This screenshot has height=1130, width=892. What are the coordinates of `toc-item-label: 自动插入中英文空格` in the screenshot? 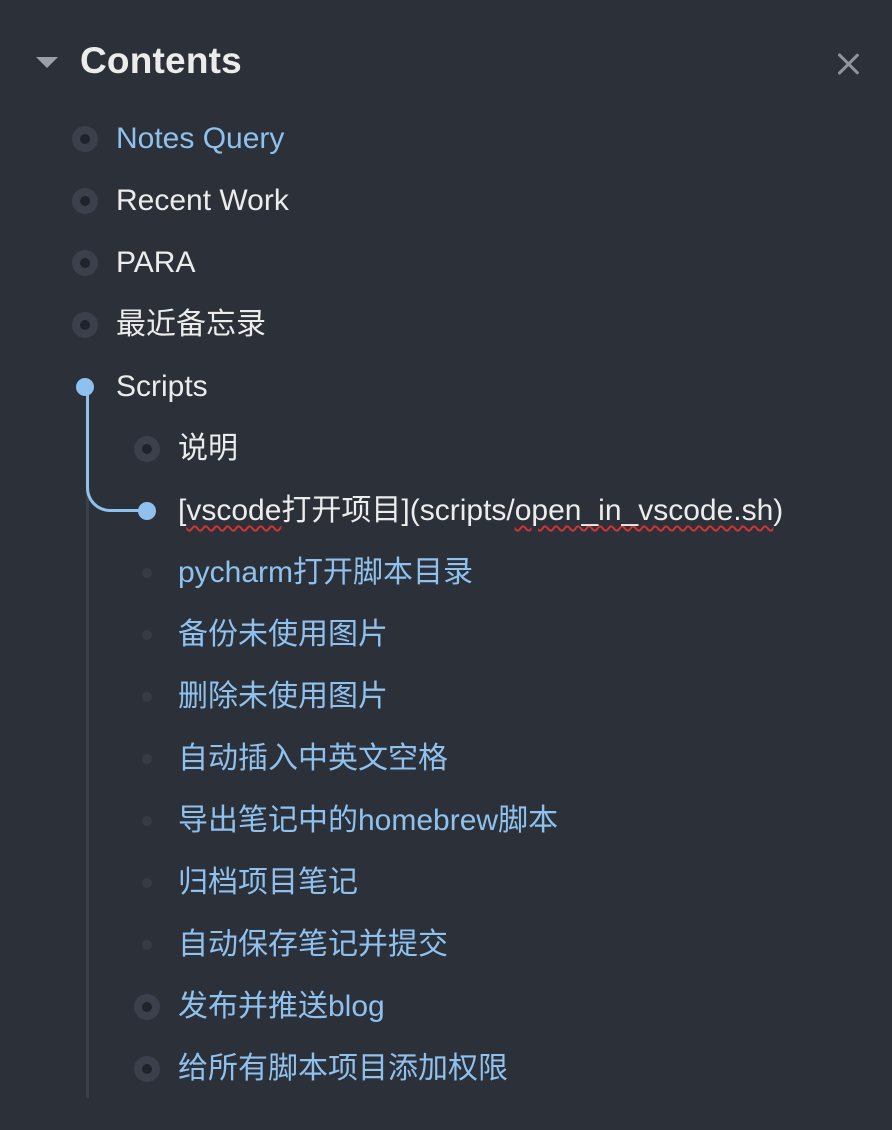 It's located at (313, 758).